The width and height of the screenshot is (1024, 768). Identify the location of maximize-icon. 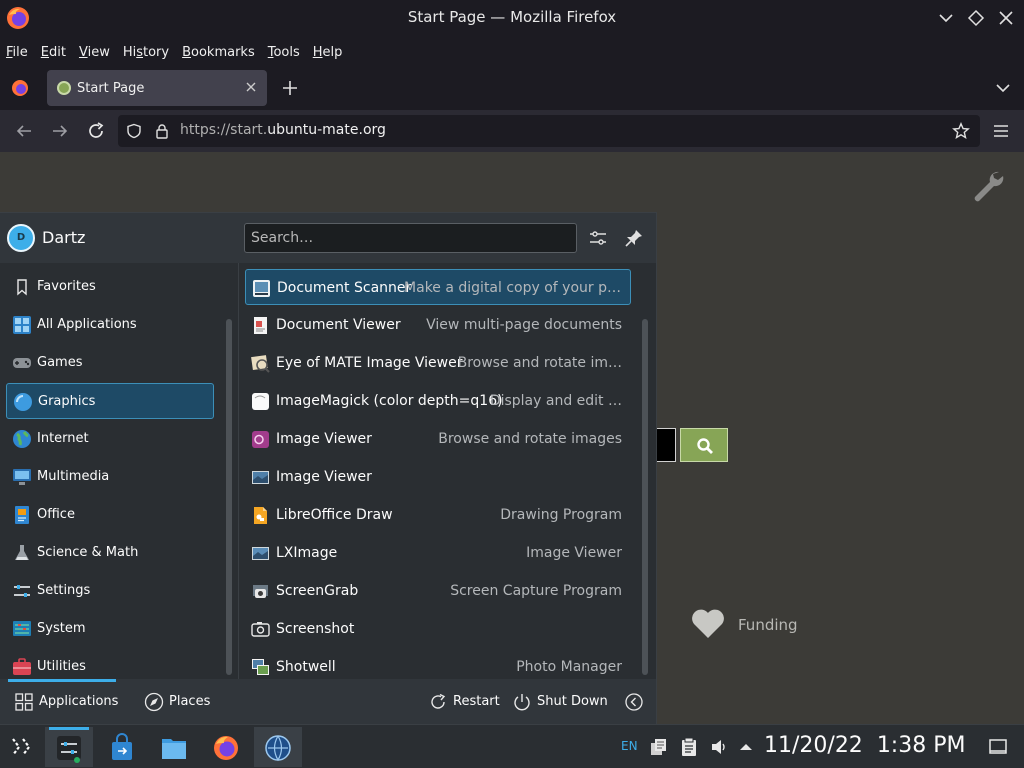
(976, 18).